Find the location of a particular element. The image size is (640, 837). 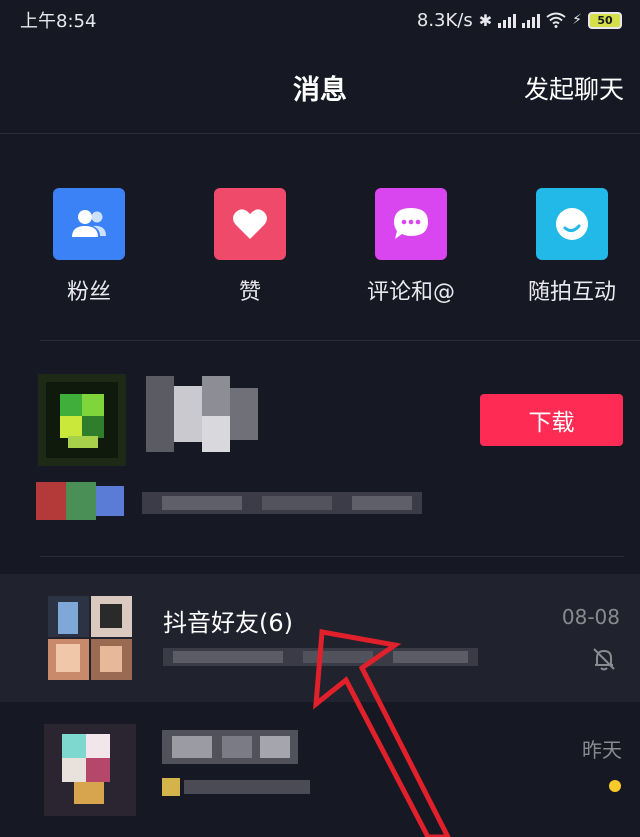

bluetooth-icon: ✱ is located at coordinates (485, 20).